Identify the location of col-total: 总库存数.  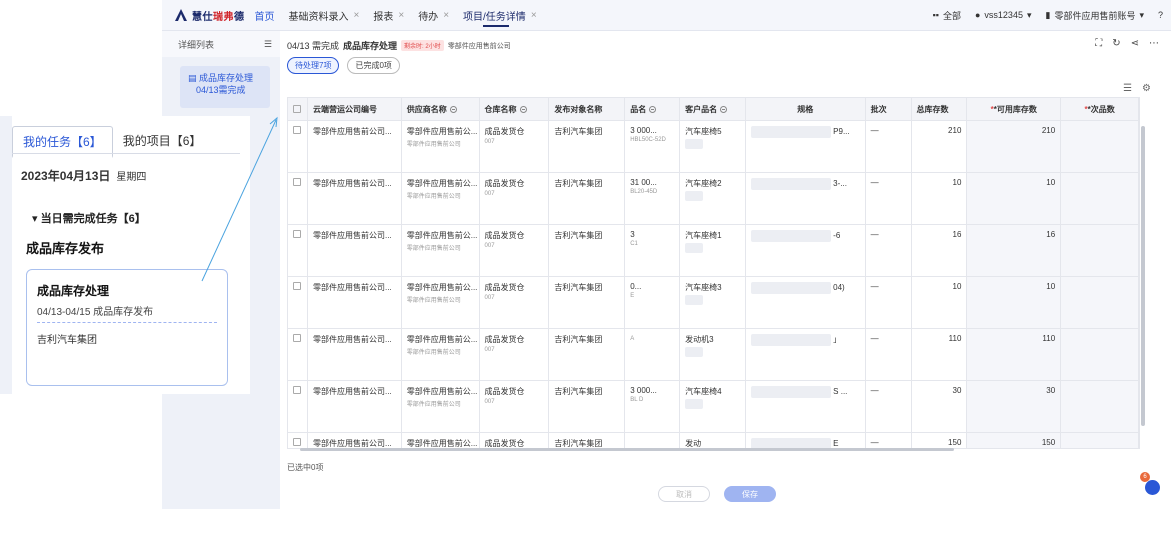
(940, 109).